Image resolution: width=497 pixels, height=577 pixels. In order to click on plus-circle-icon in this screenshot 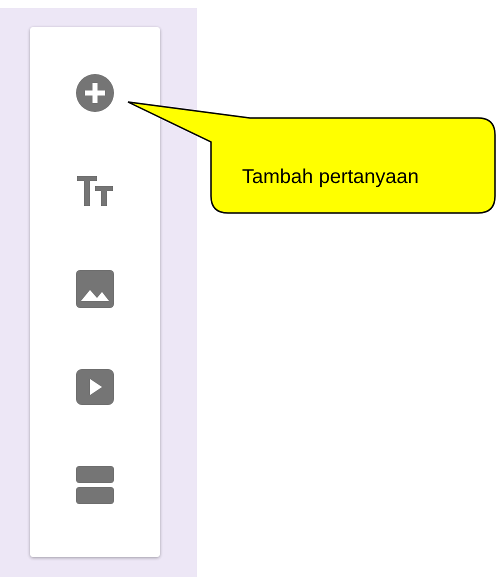, I will do `click(95, 93)`.